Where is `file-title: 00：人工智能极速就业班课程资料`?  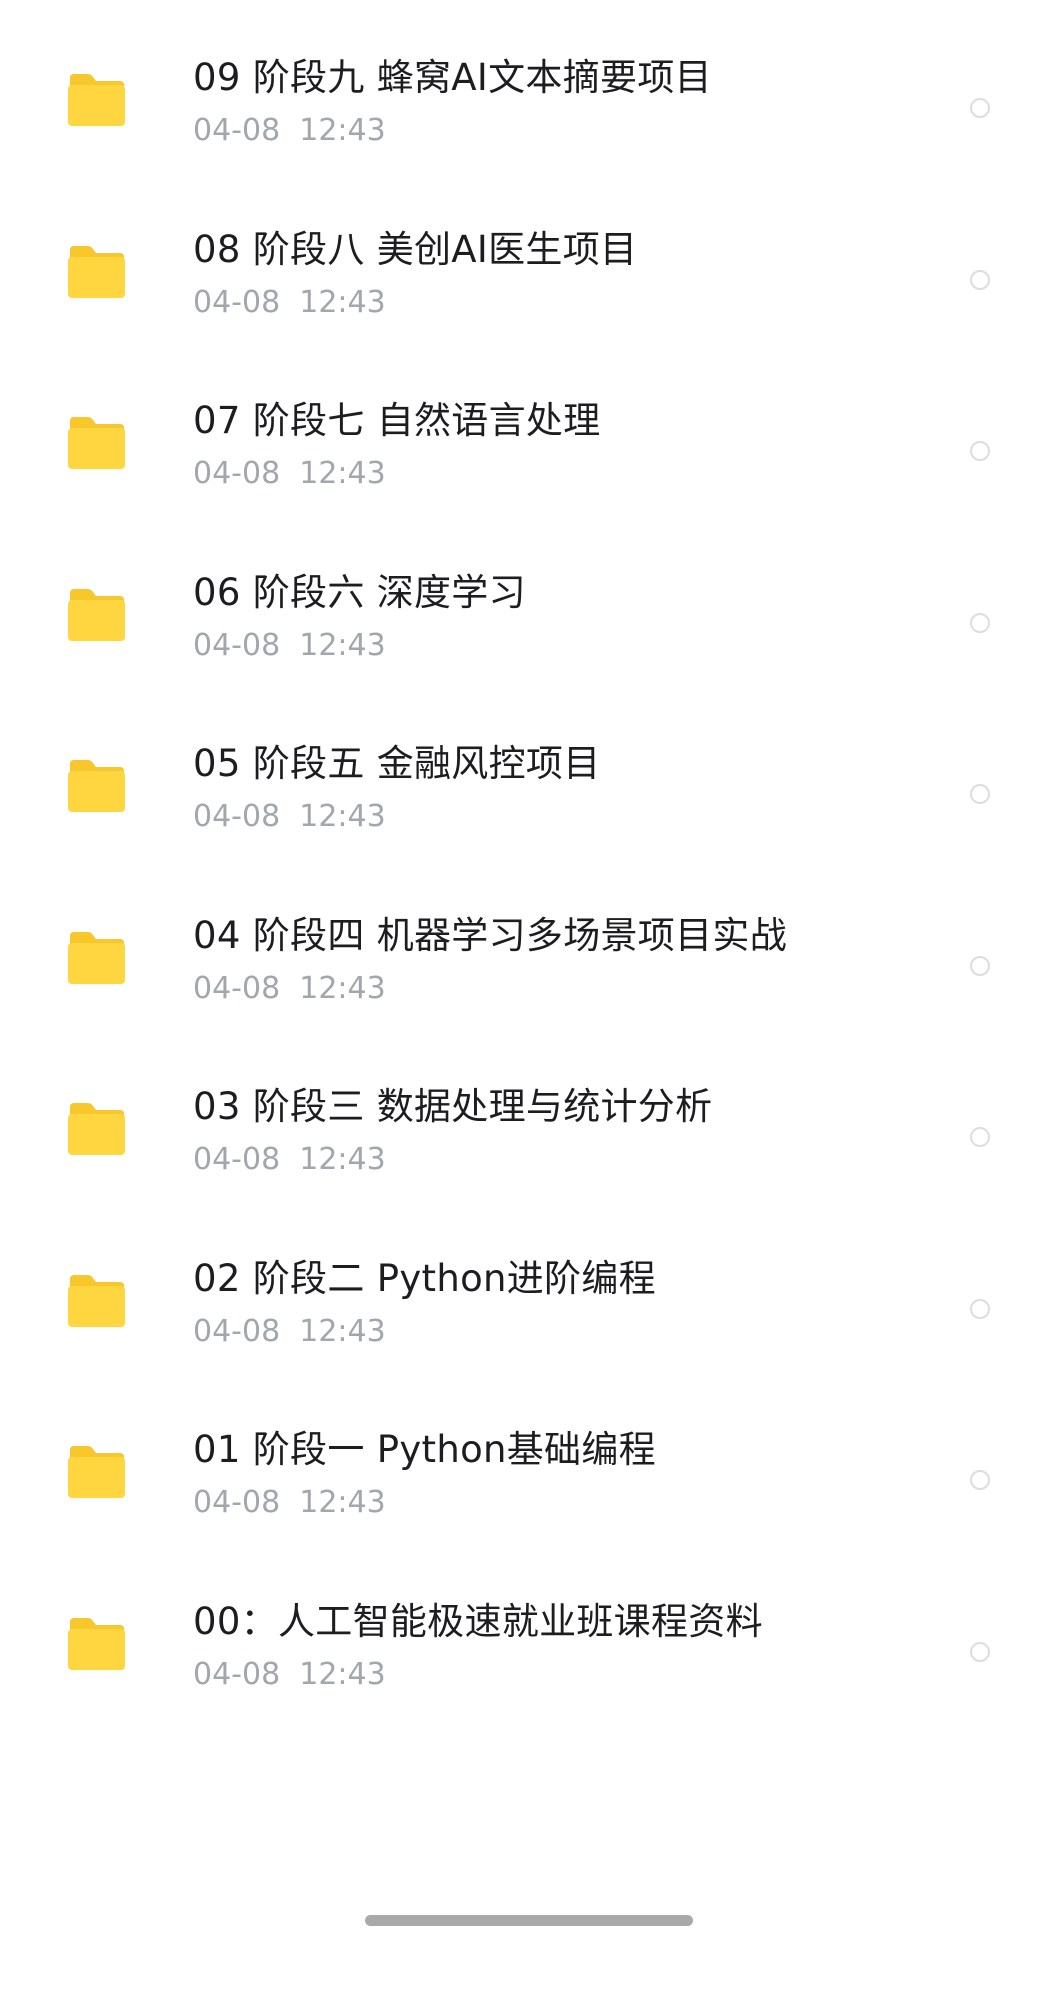 file-title: 00：人工智能极速就业班课程资料 is located at coordinates (478, 1621).